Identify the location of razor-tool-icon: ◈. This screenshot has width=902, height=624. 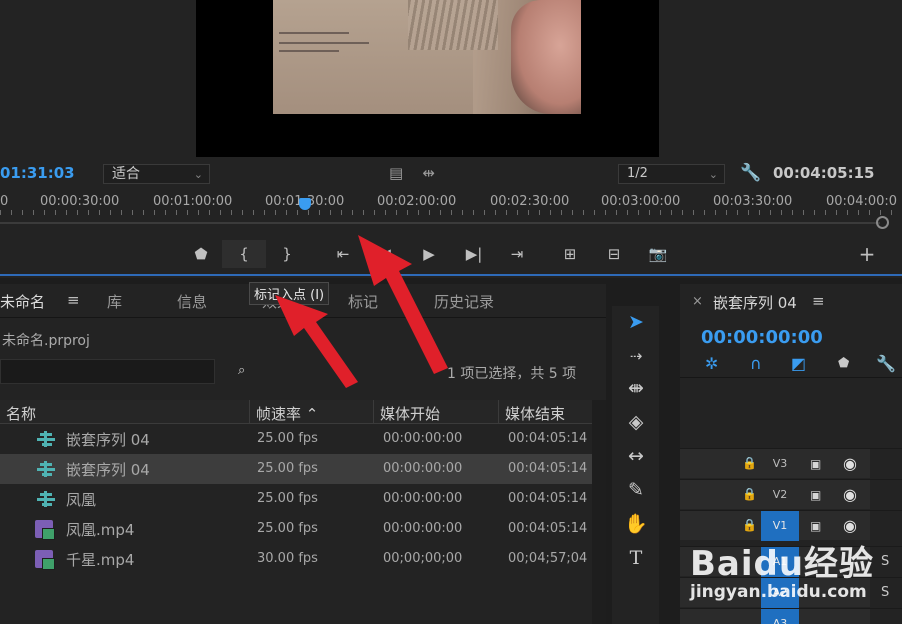
(636, 422).